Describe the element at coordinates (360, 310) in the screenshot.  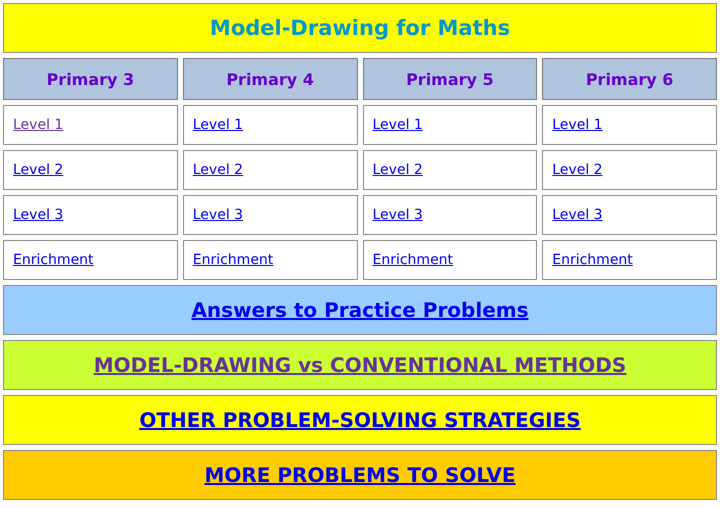
I see `banner-link: Answers to Practice Problems` at that location.